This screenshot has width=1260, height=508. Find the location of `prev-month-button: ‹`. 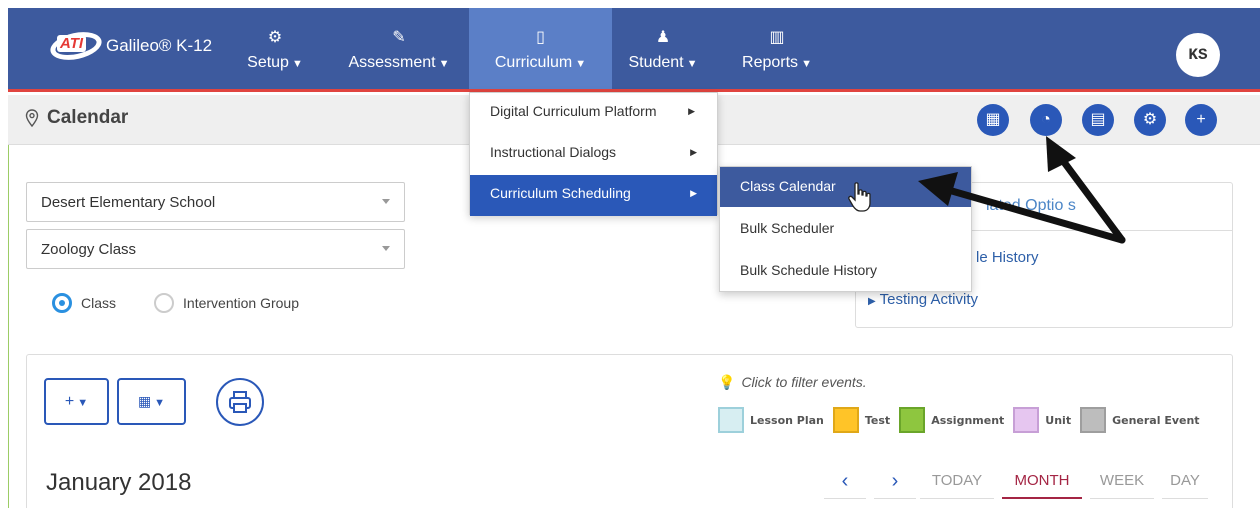

prev-month-button: ‹ is located at coordinates (845, 481).